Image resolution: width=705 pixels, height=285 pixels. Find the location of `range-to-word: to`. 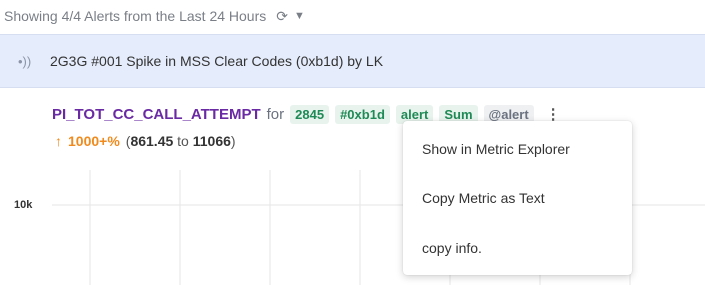

range-to-word: to is located at coordinates (183, 141).